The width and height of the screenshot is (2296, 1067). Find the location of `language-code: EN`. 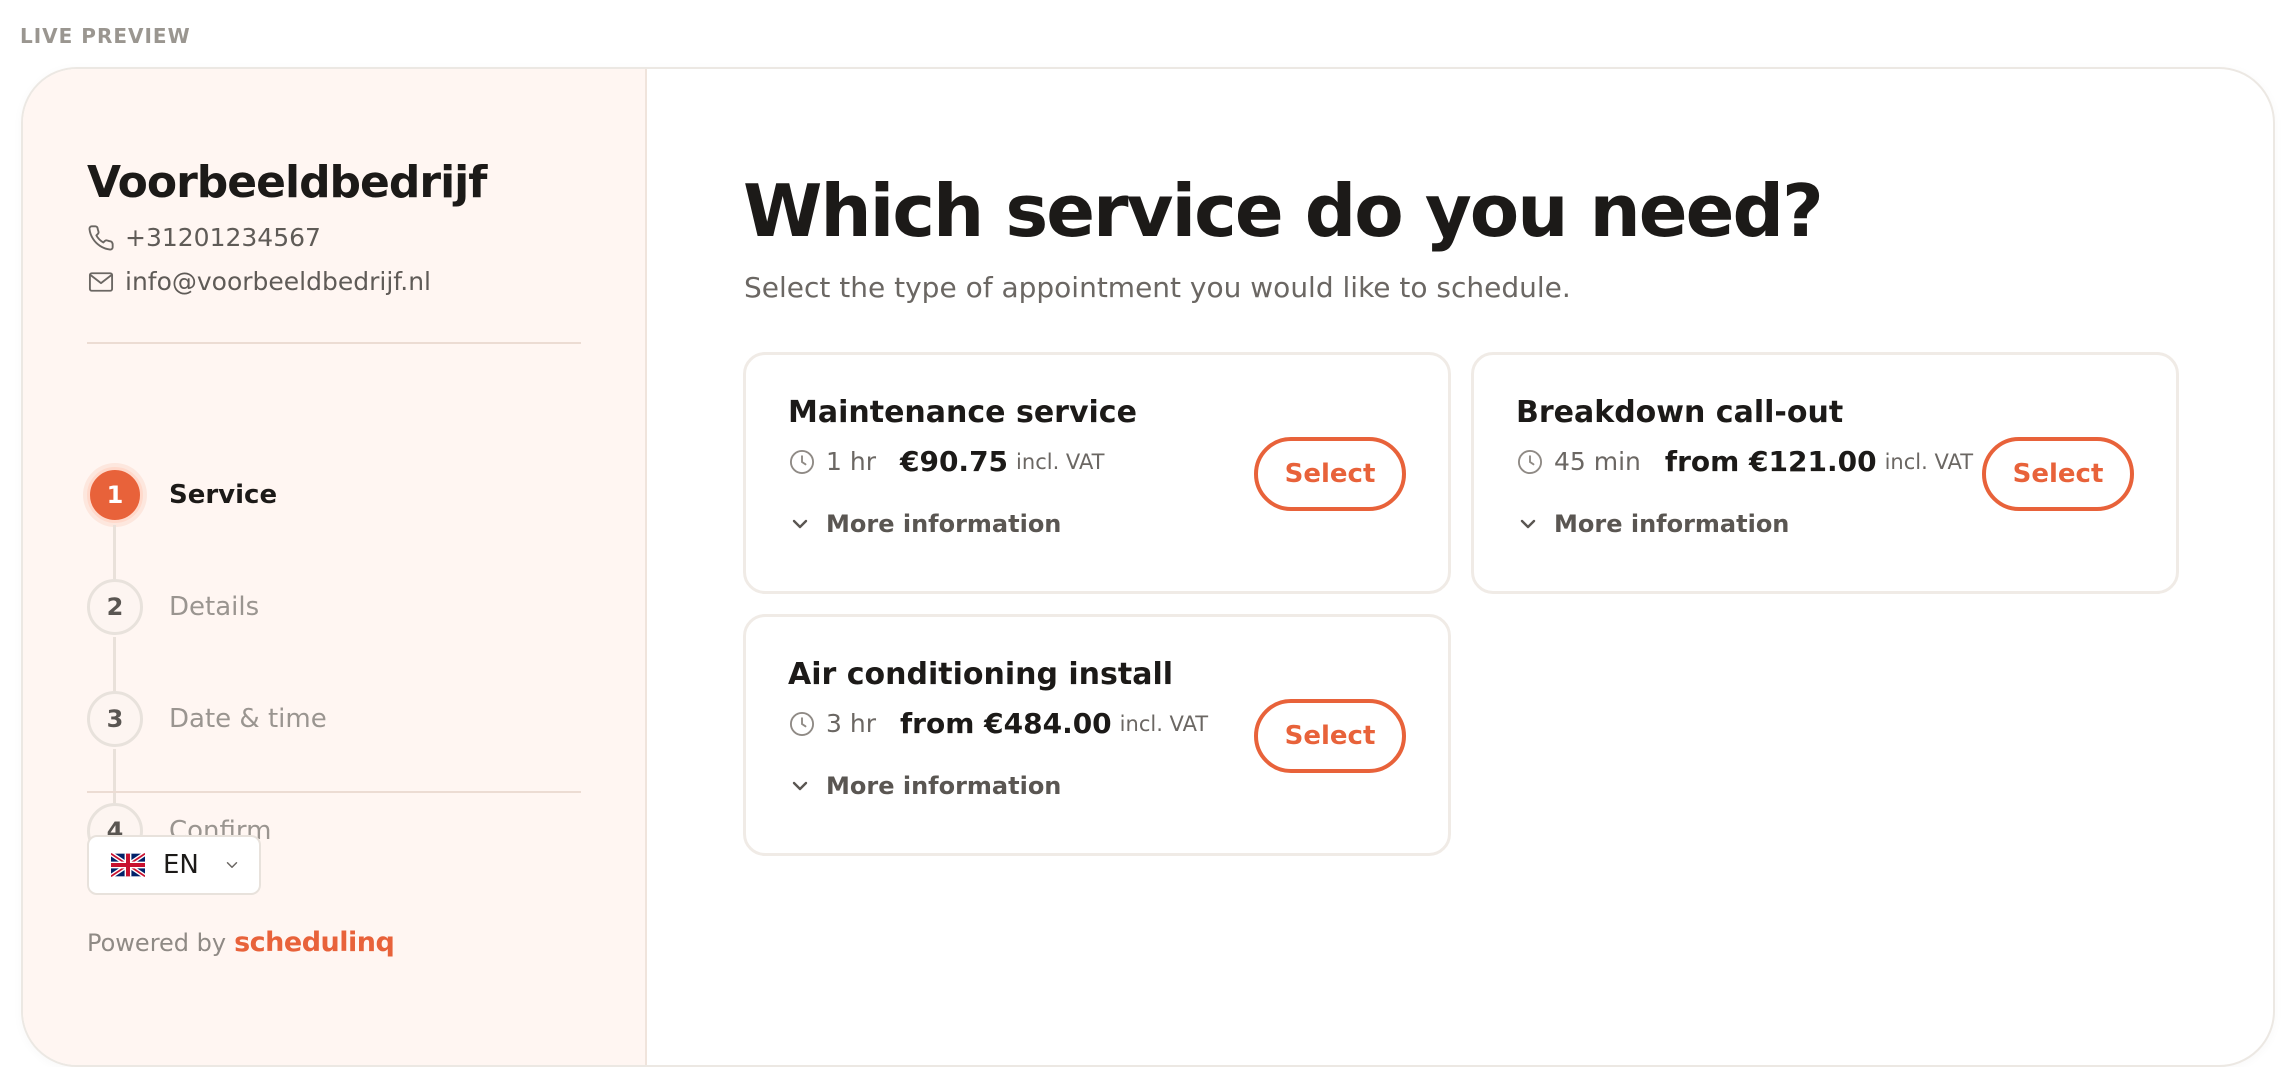

language-code: EN is located at coordinates (181, 865).